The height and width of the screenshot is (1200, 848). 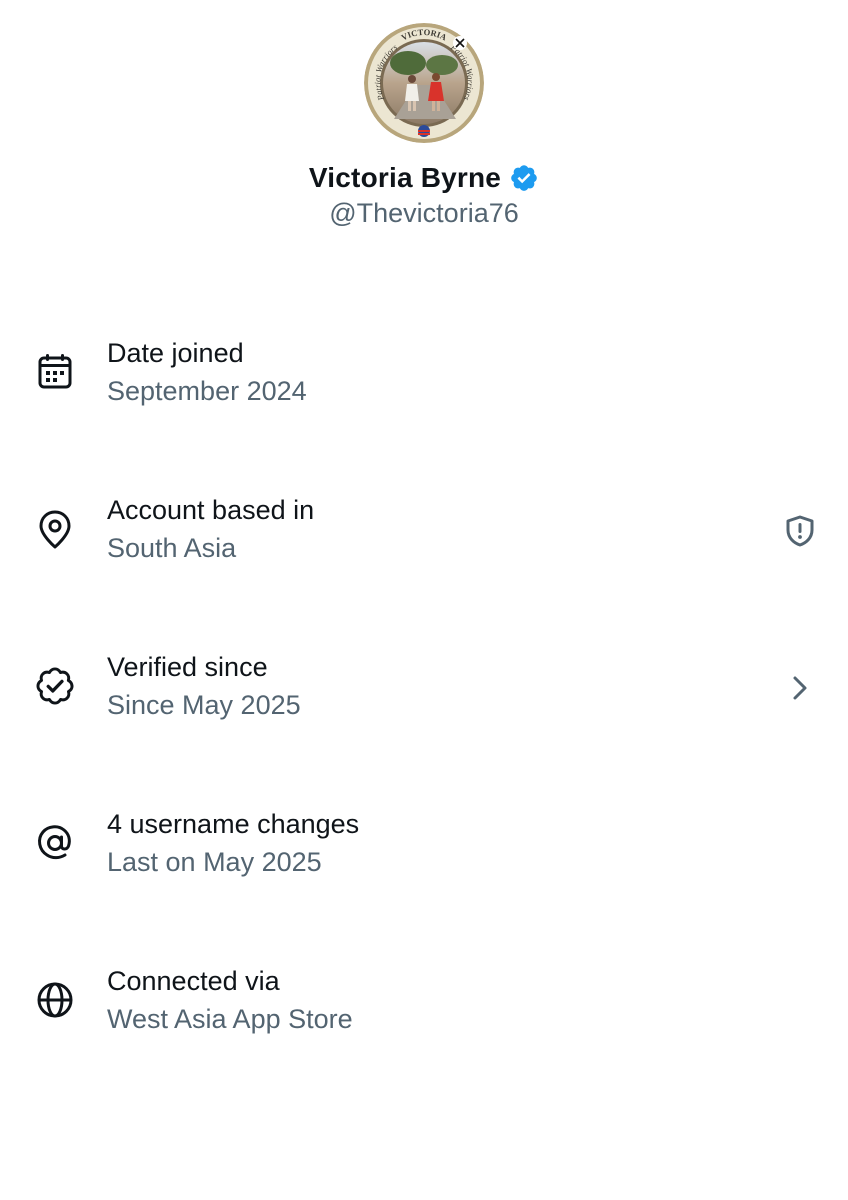 What do you see at coordinates (800, 531) in the screenshot?
I see `shield-alert-icon` at bounding box center [800, 531].